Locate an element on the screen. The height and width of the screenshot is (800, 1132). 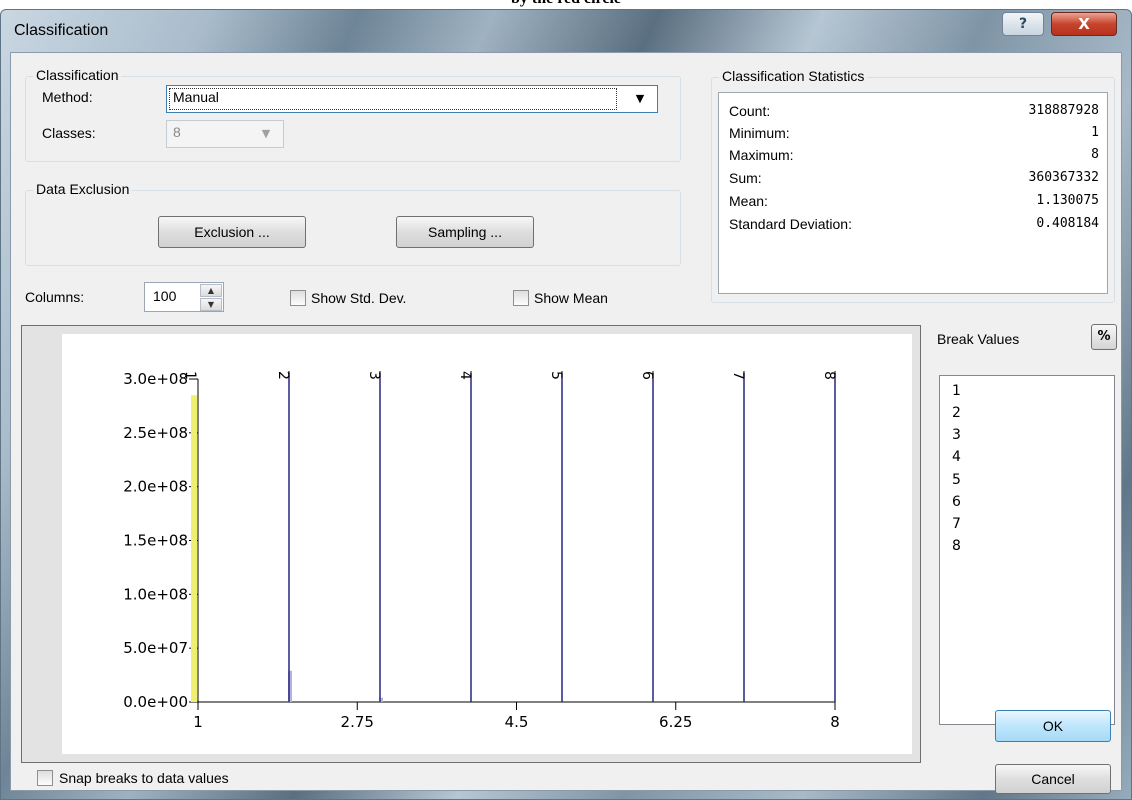
stat-label: Standard Deviation: is located at coordinates (790, 224).